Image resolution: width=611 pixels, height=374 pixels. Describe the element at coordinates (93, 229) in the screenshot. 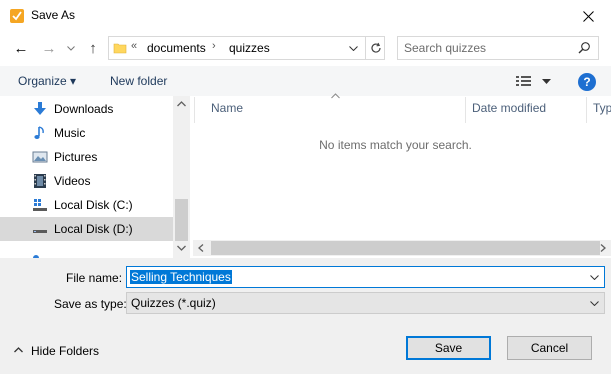

I see `sidebar-item-label: Local Disk (D:)` at that location.